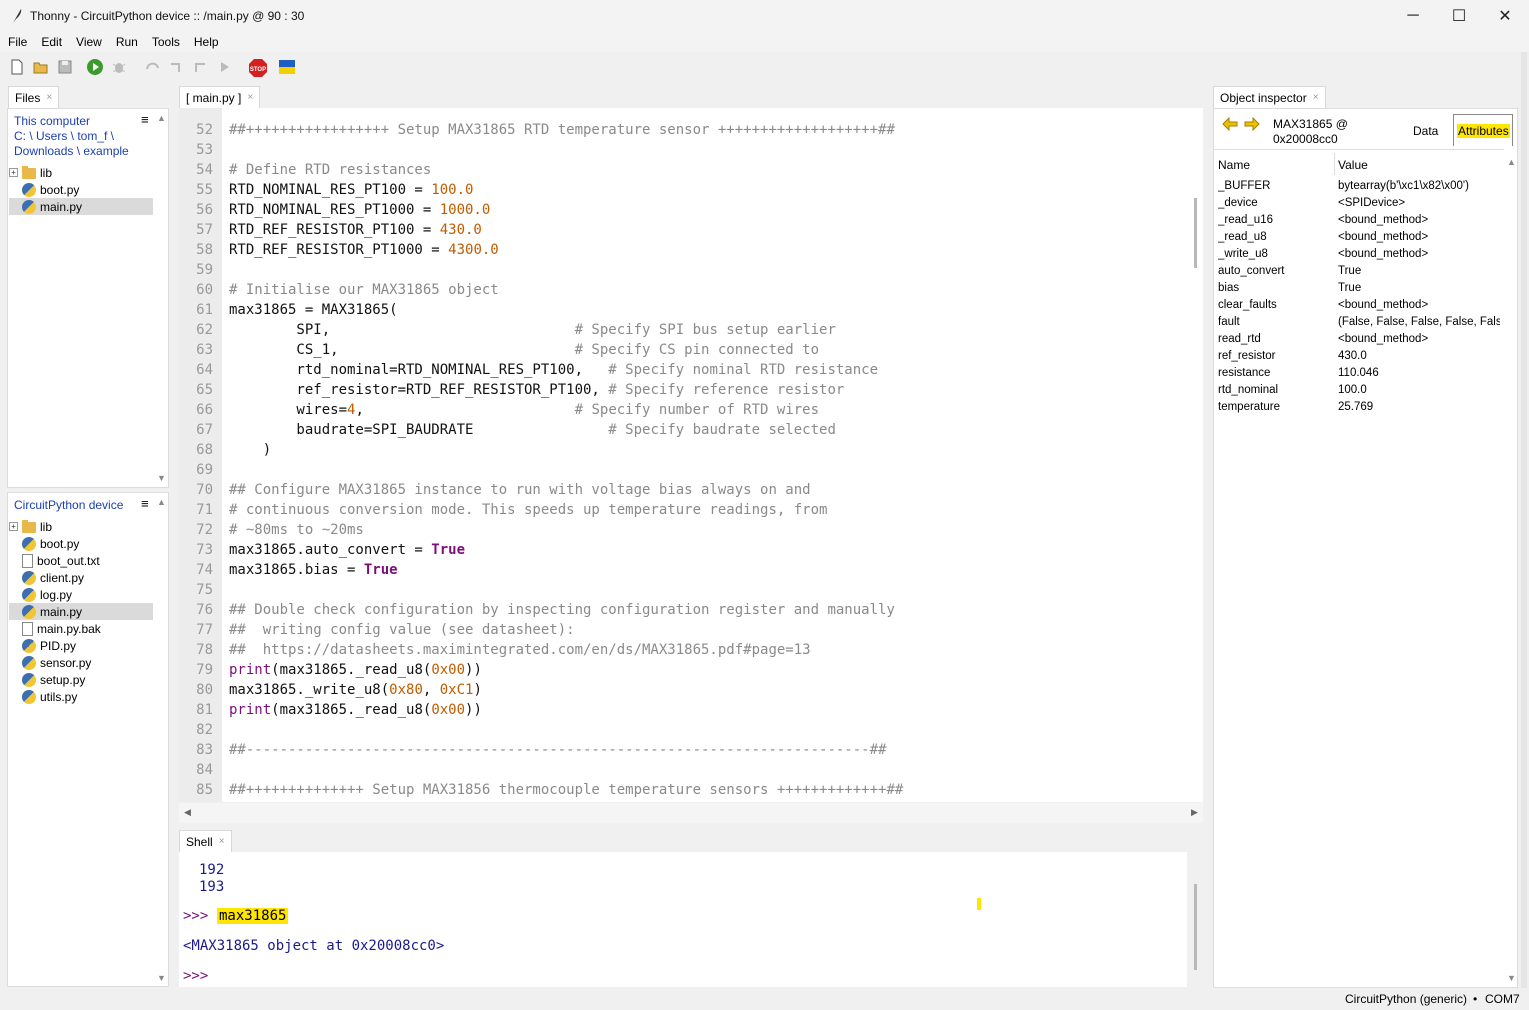  I want to click on new-file-icon, so click(17, 67).